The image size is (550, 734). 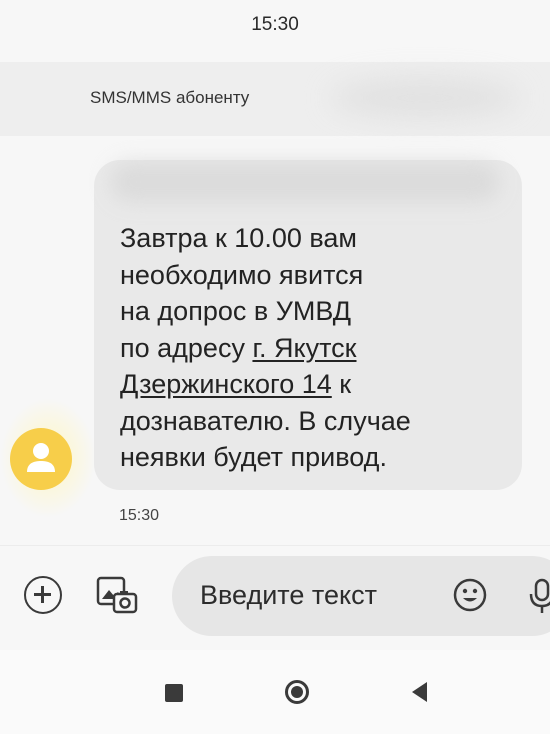 I want to click on emoji-icon, so click(x=470, y=595).